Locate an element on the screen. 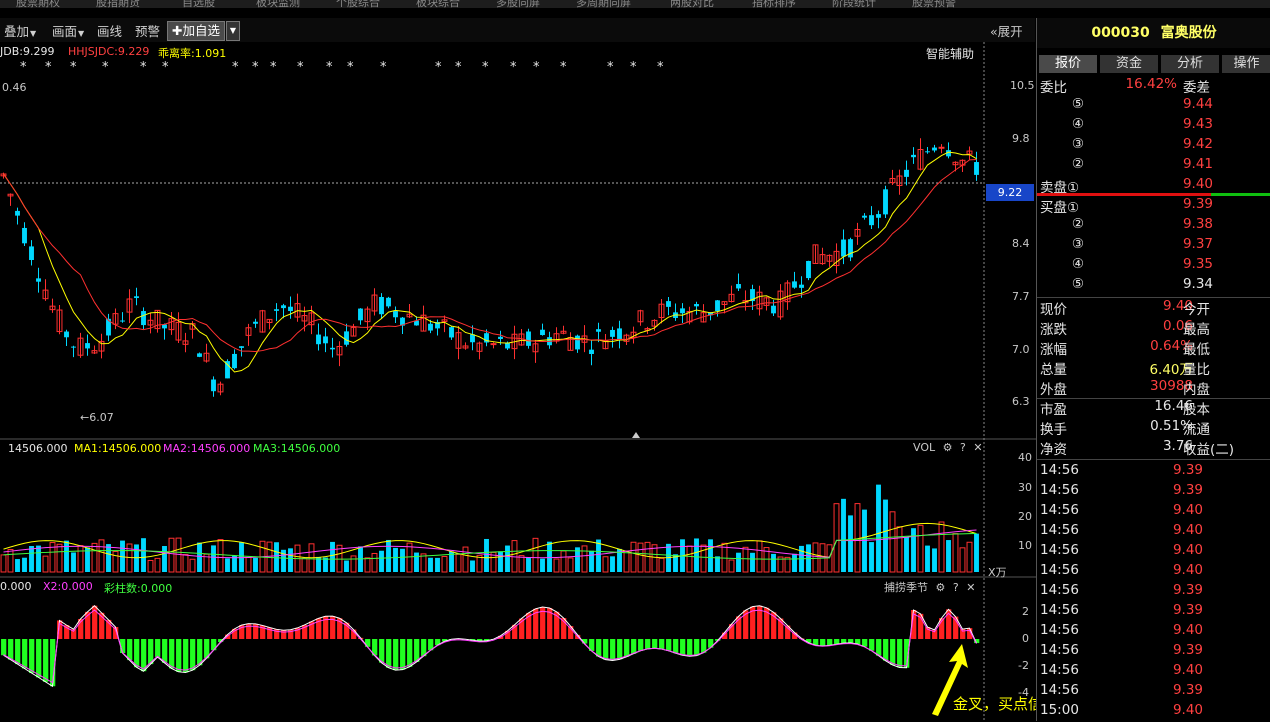 This screenshot has height=722, width=1270. add-watchlist-dropdown: ▼ is located at coordinates (233, 31).